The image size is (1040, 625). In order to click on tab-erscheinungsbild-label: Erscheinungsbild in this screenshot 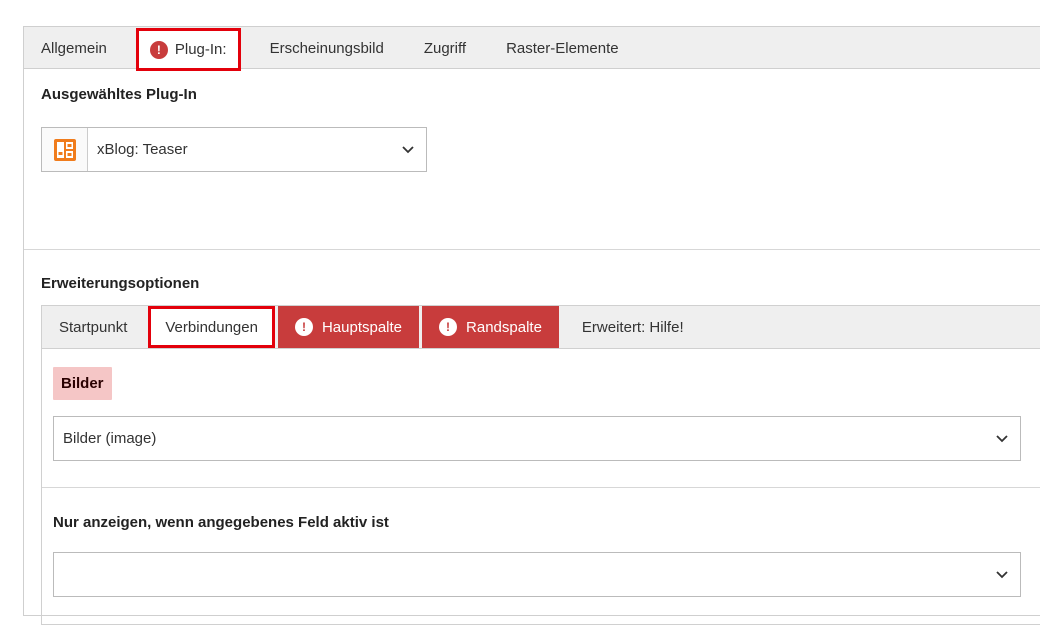, I will do `click(326, 48)`.